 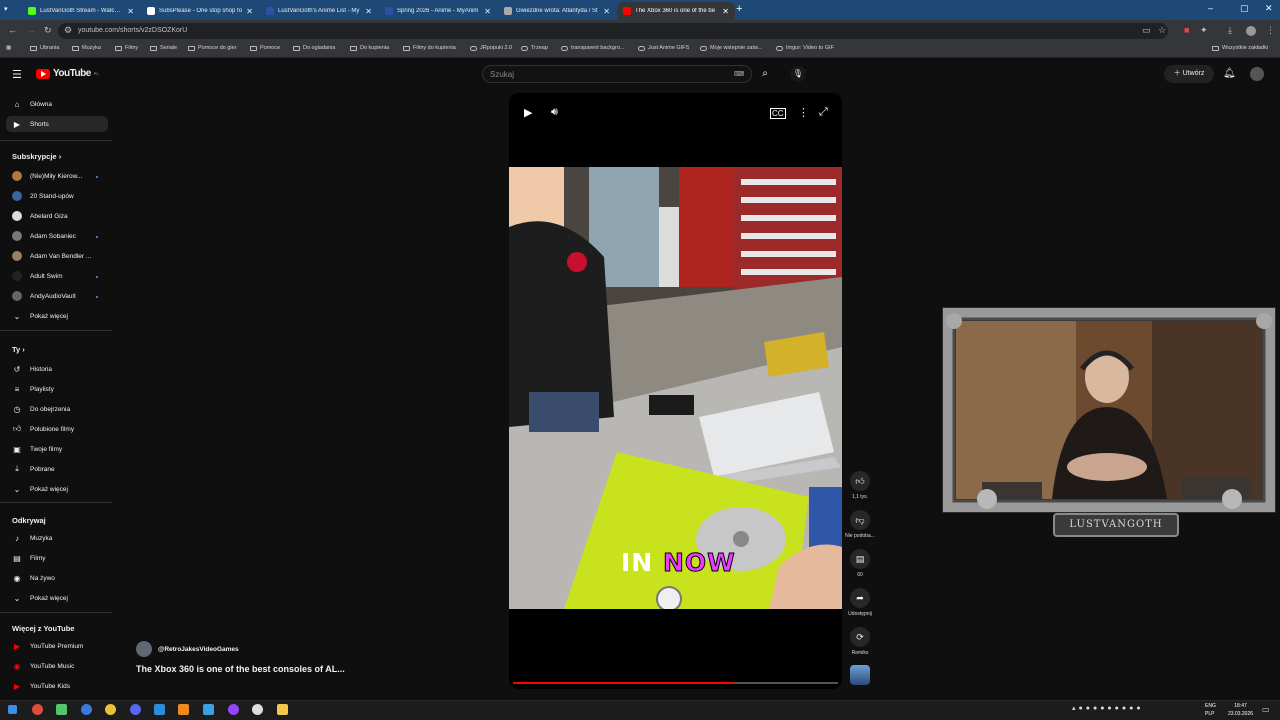 I want to click on forward-icon: →, so click(x=31, y=30).